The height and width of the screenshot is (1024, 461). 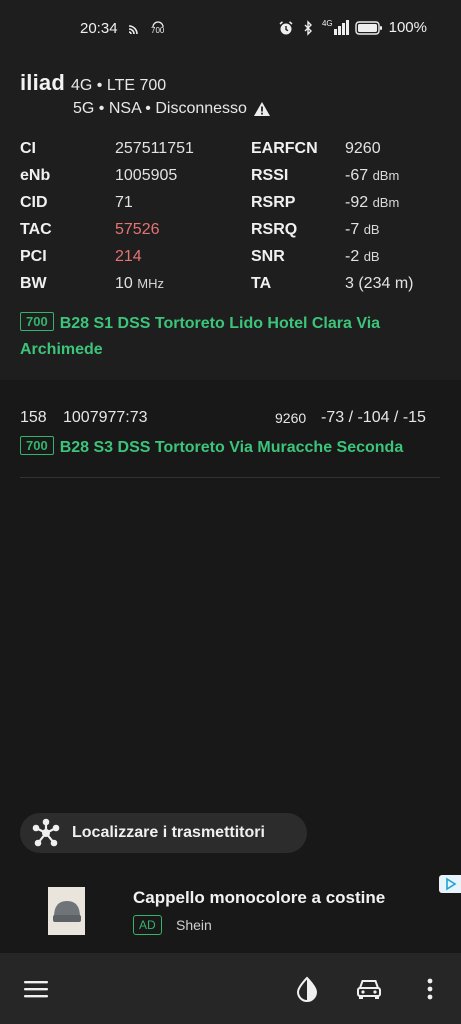 What do you see at coordinates (147, 925) in the screenshot?
I see `ad-badge: AD` at bounding box center [147, 925].